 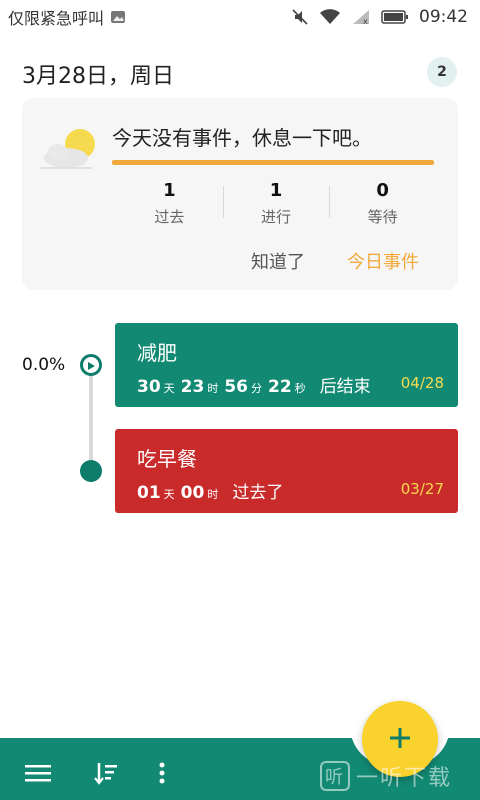 I want to click on stat-ongoing: 1 进行, so click(x=276, y=205).